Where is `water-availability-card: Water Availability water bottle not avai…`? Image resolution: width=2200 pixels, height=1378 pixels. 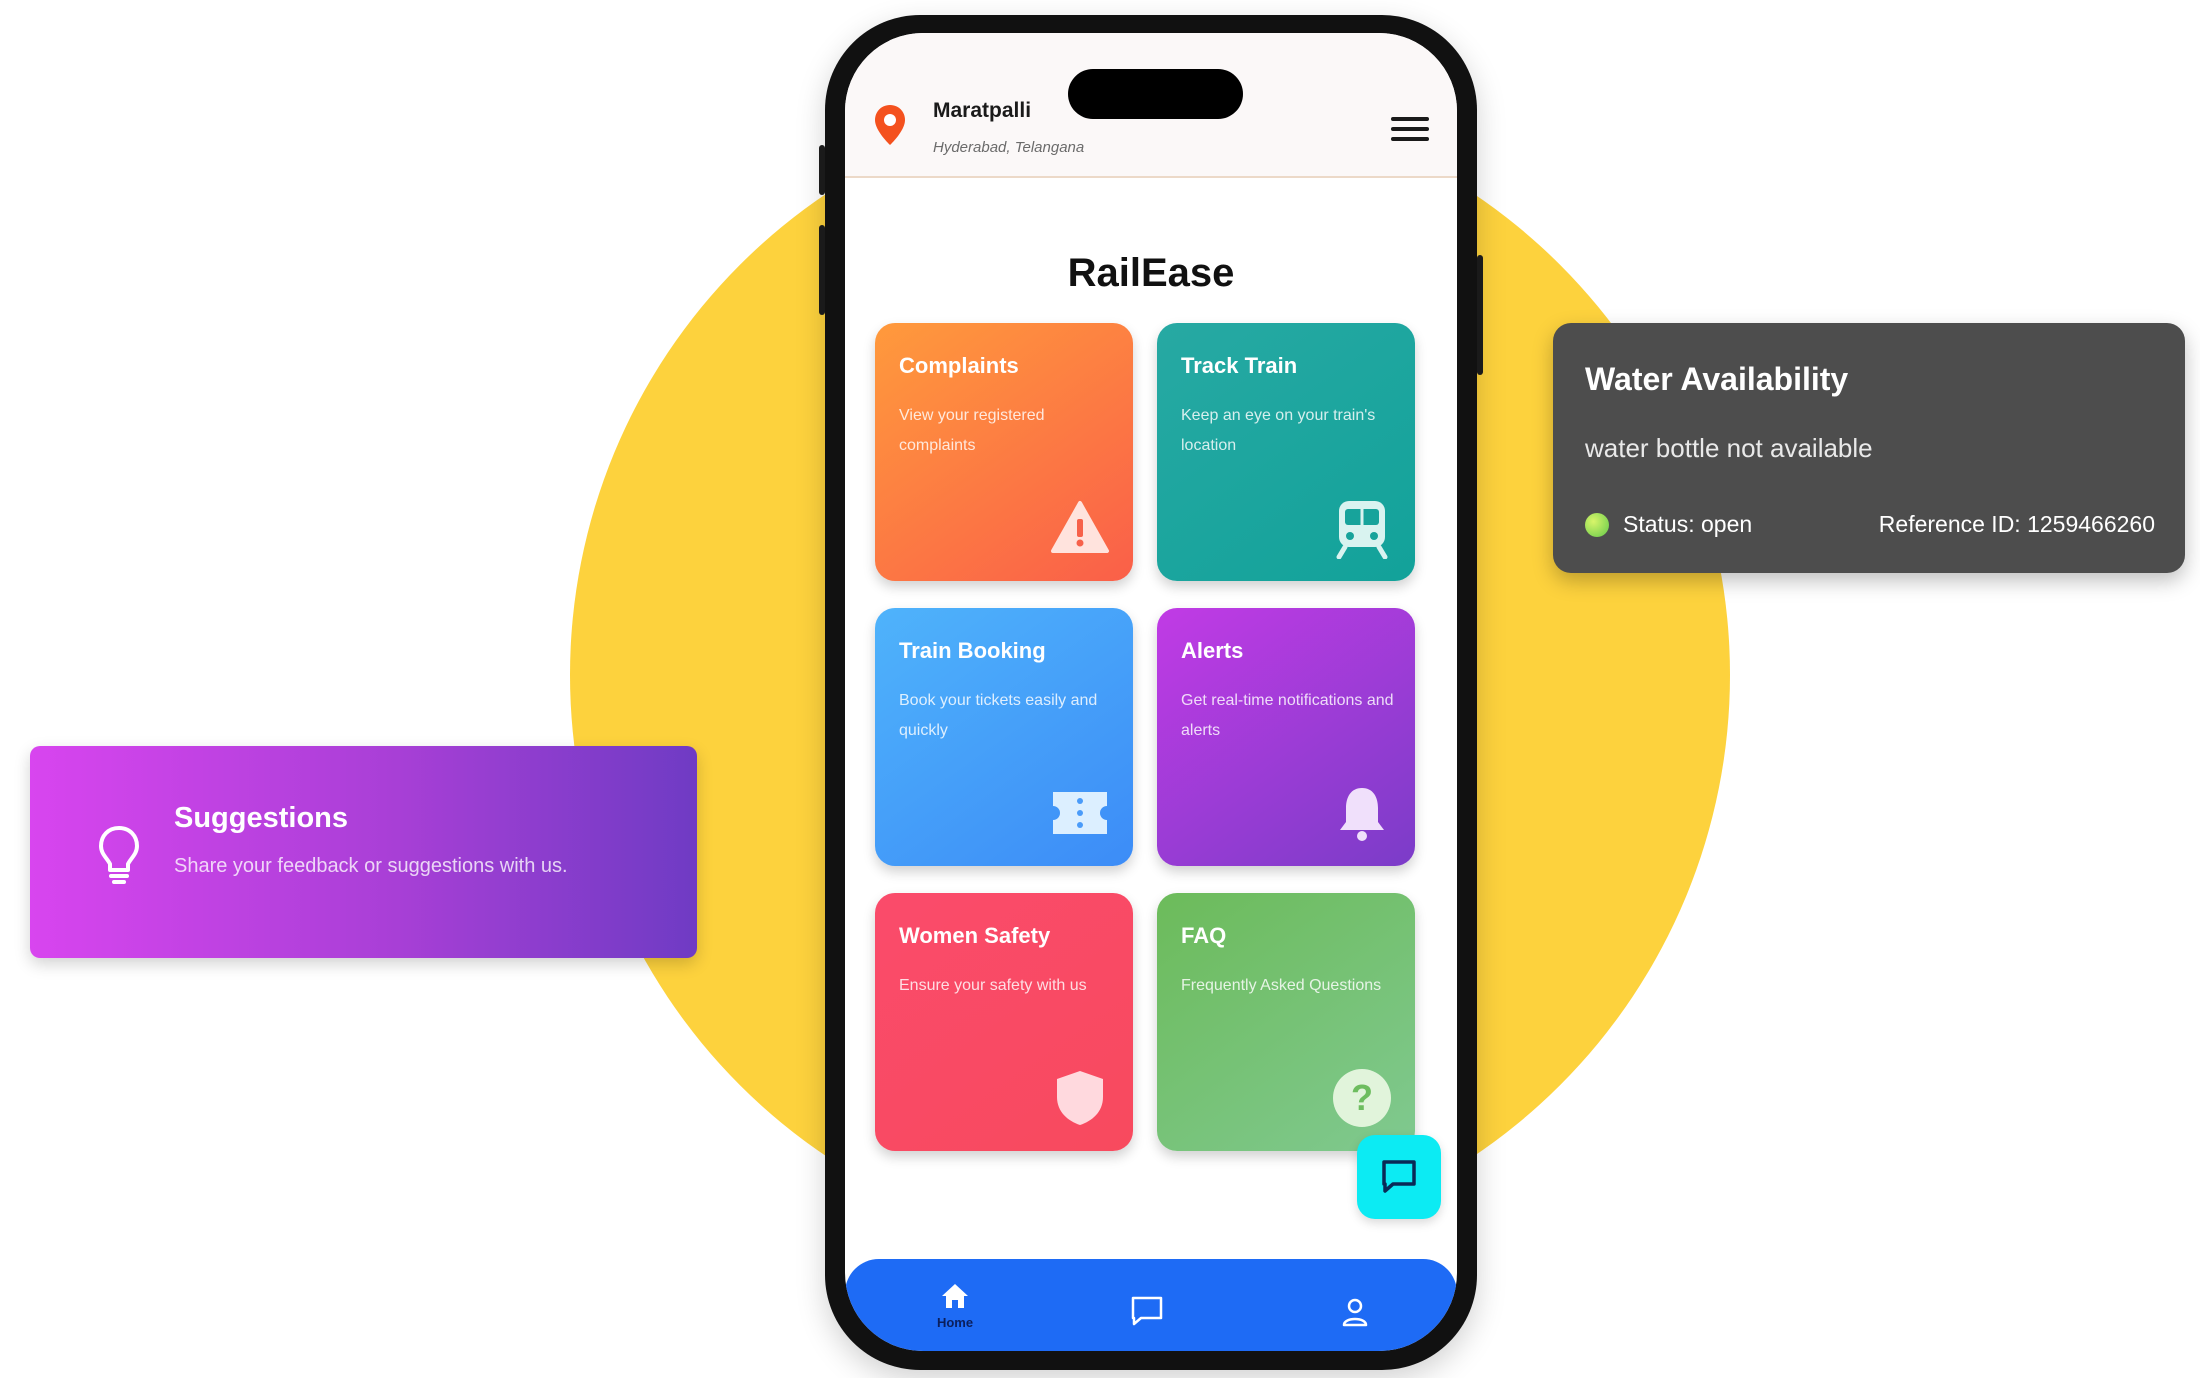
water-availability-card: Water Availability water bottle not avai… is located at coordinates (1869, 448).